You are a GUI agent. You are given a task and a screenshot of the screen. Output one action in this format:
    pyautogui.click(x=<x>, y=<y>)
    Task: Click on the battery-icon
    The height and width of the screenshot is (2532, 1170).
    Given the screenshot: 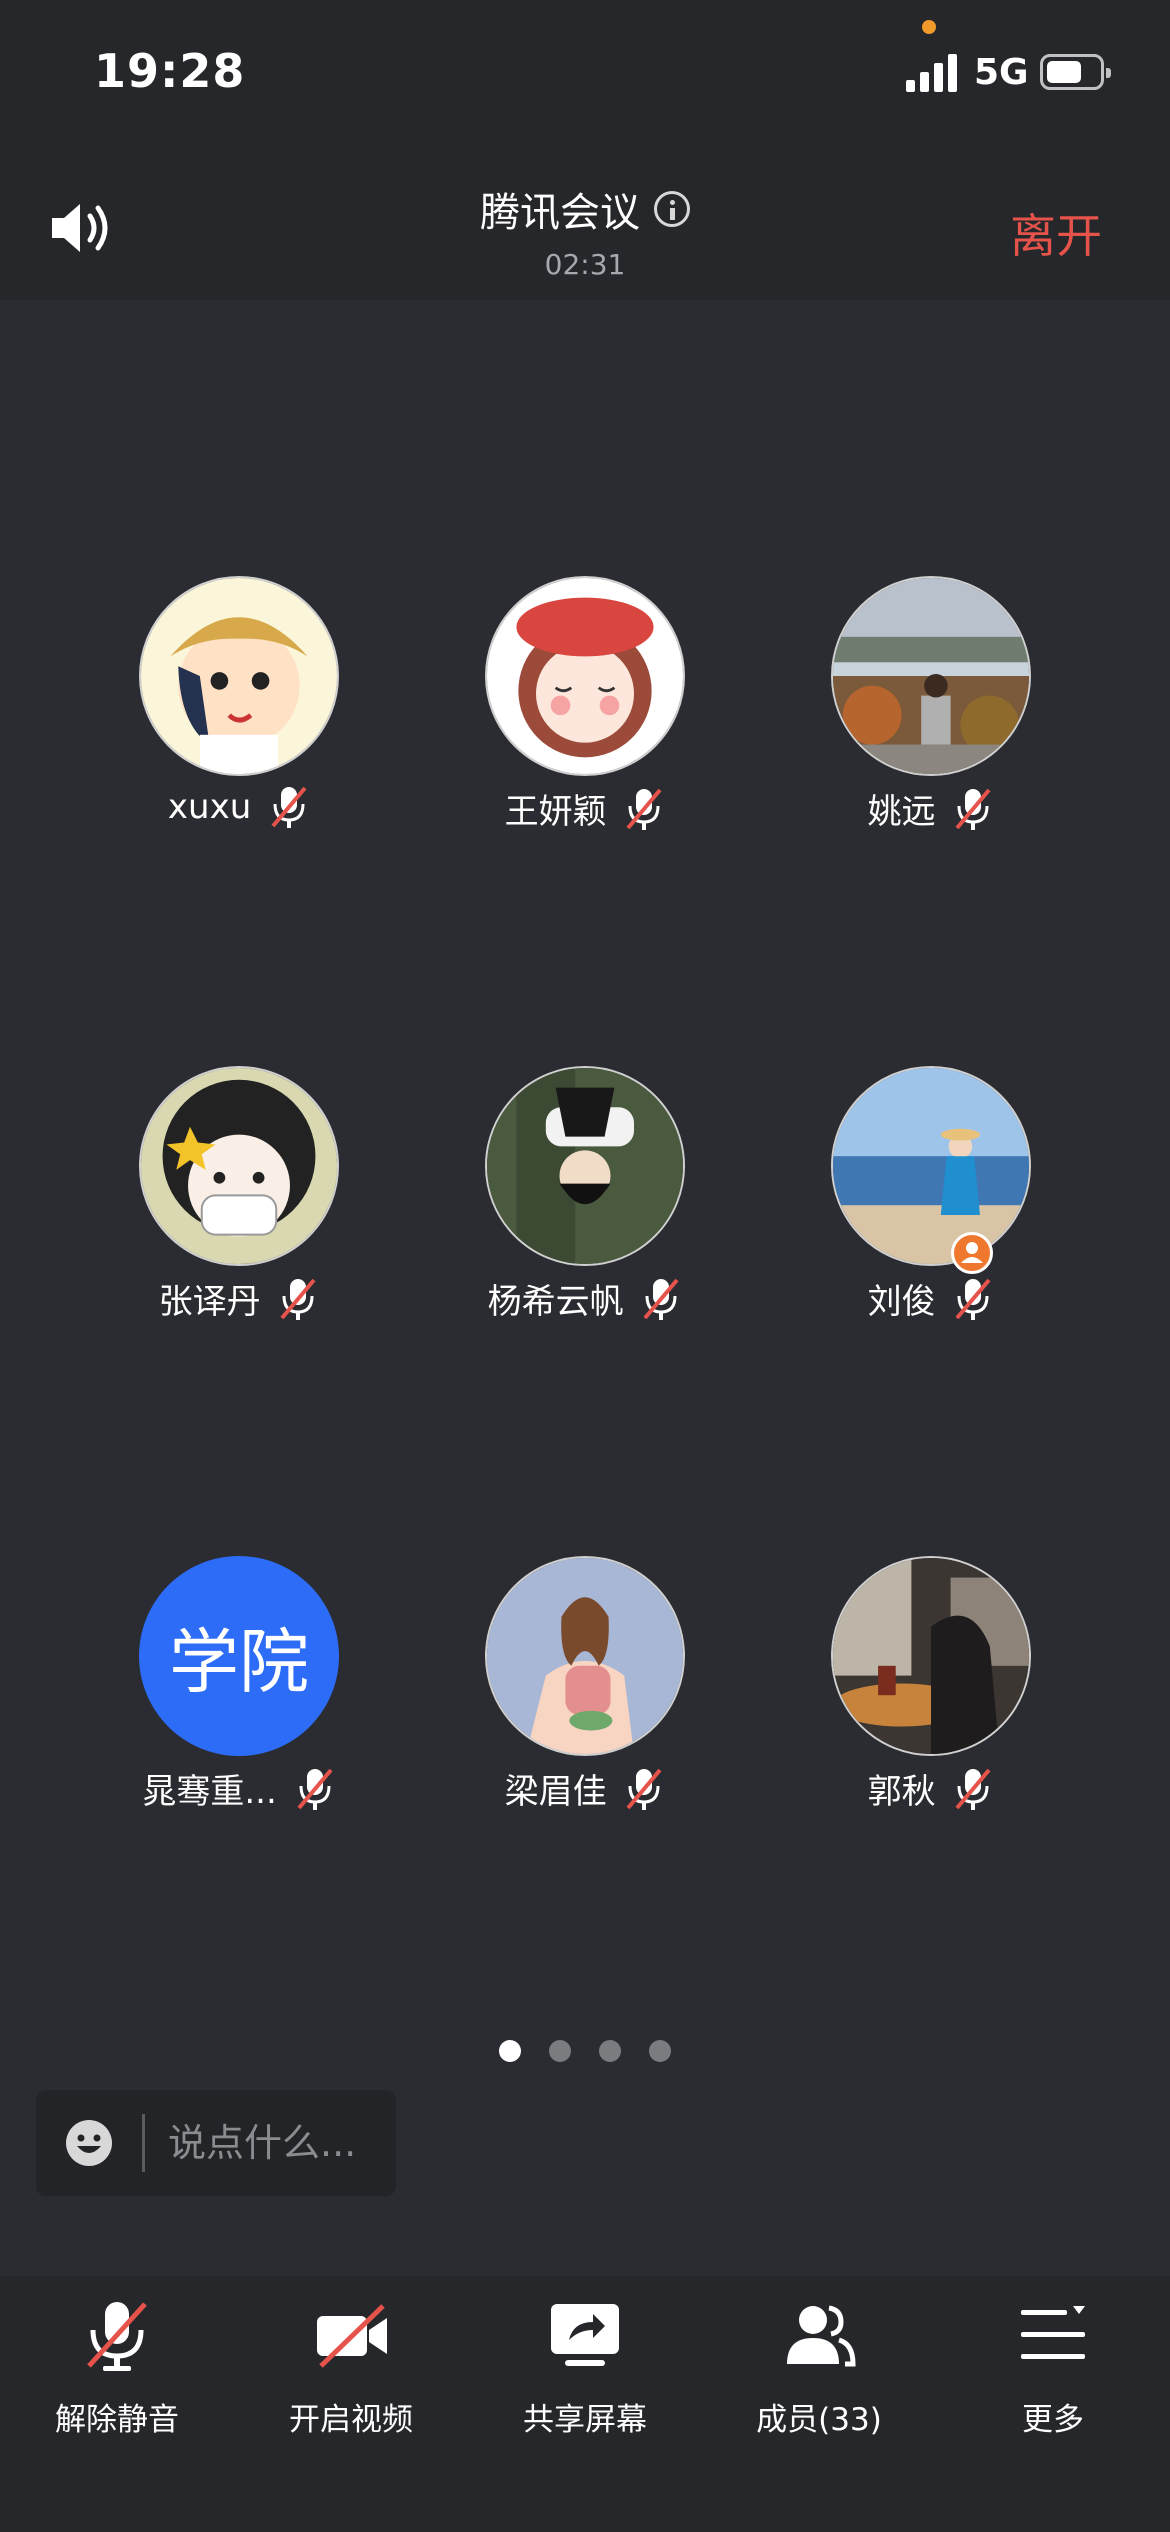 What is the action you would take?
    pyautogui.click(x=1075, y=72)
    